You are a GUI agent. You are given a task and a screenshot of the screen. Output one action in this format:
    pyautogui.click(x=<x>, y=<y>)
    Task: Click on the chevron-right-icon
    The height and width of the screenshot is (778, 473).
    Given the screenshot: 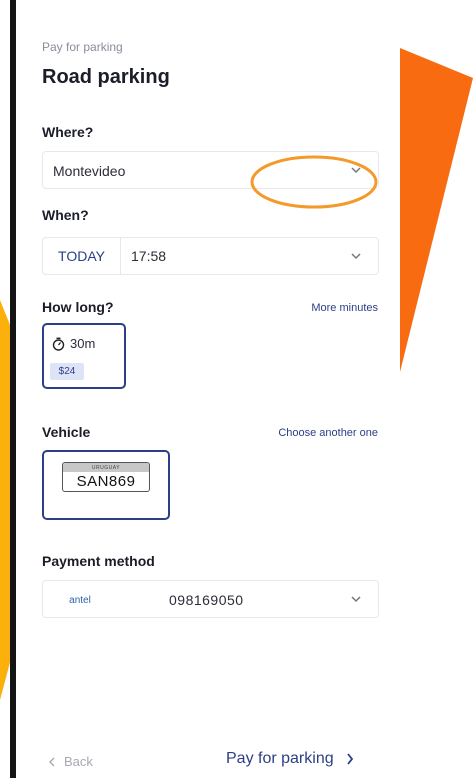 What is the action you would take?
    pyautogui.click(x=349, y=759)
    